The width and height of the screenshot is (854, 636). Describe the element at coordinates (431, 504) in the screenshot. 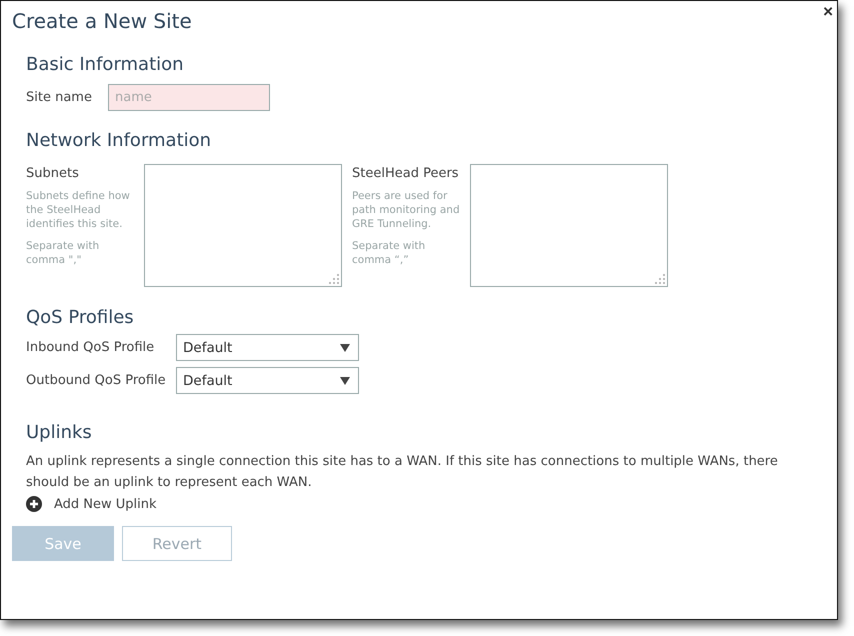

I see `add-uplink-link: Add New Uplink` at that location.